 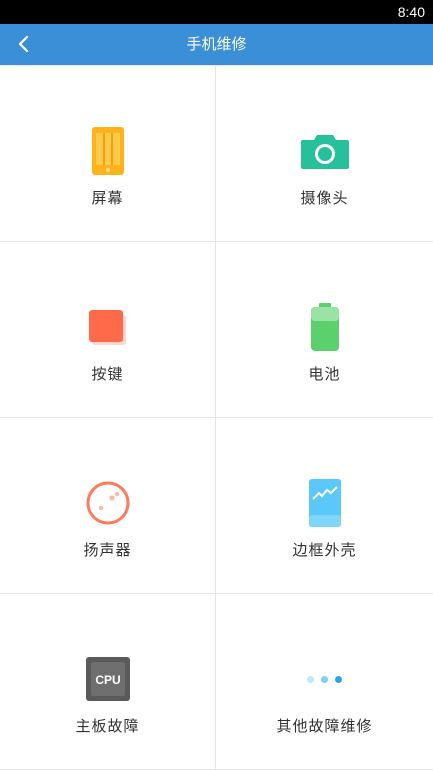 I want to click on chip-text: CPU, so click(x=107, y=680).